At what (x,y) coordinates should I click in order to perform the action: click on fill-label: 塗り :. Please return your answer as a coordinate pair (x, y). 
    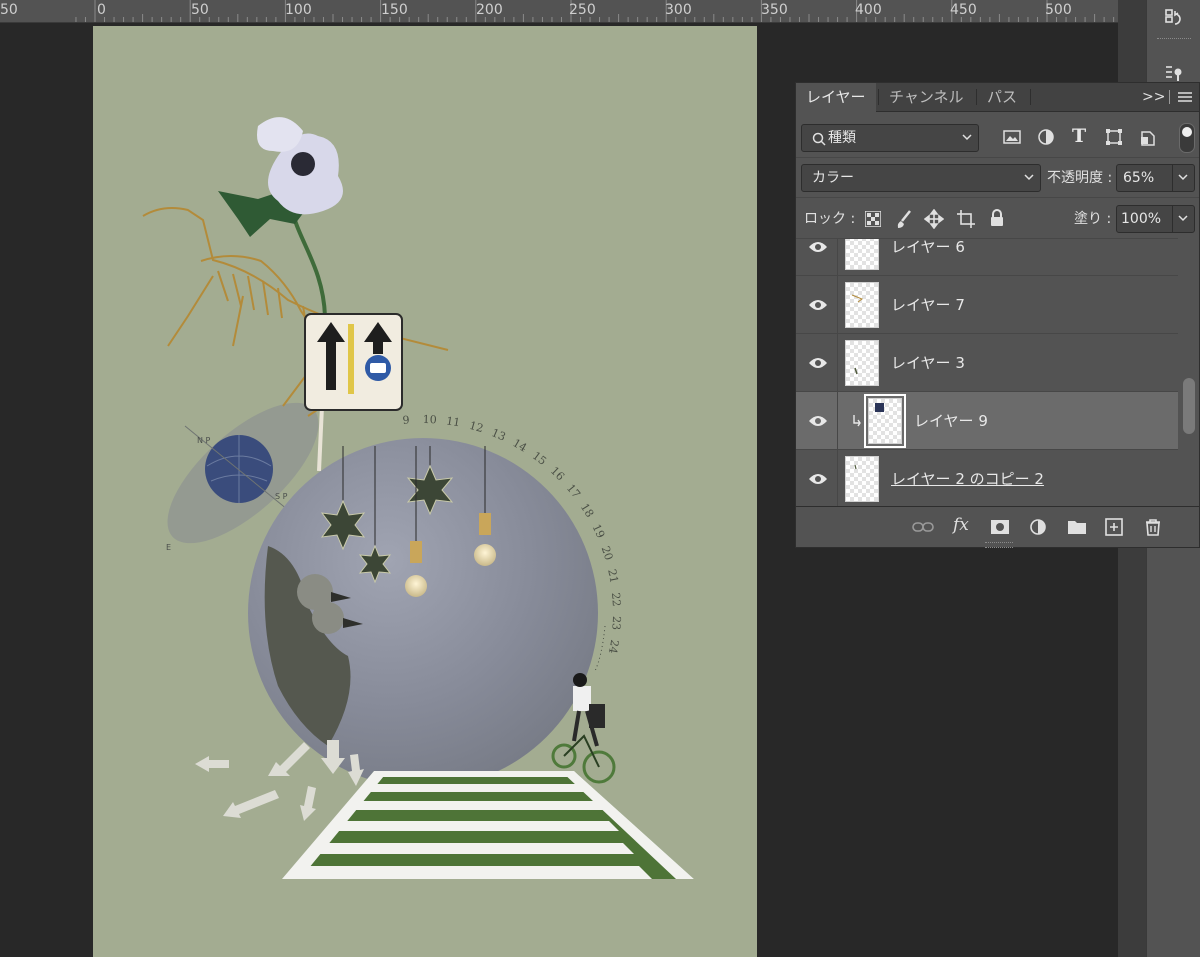
    Looking at the image, I should click on (1093, 219).